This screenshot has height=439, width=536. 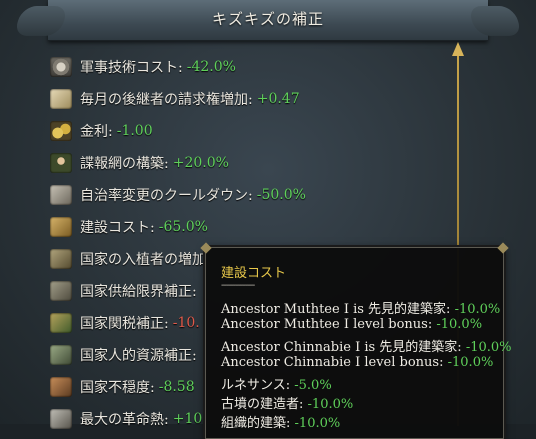 I want to click on unrest-icon, so click(x=61, y=387).